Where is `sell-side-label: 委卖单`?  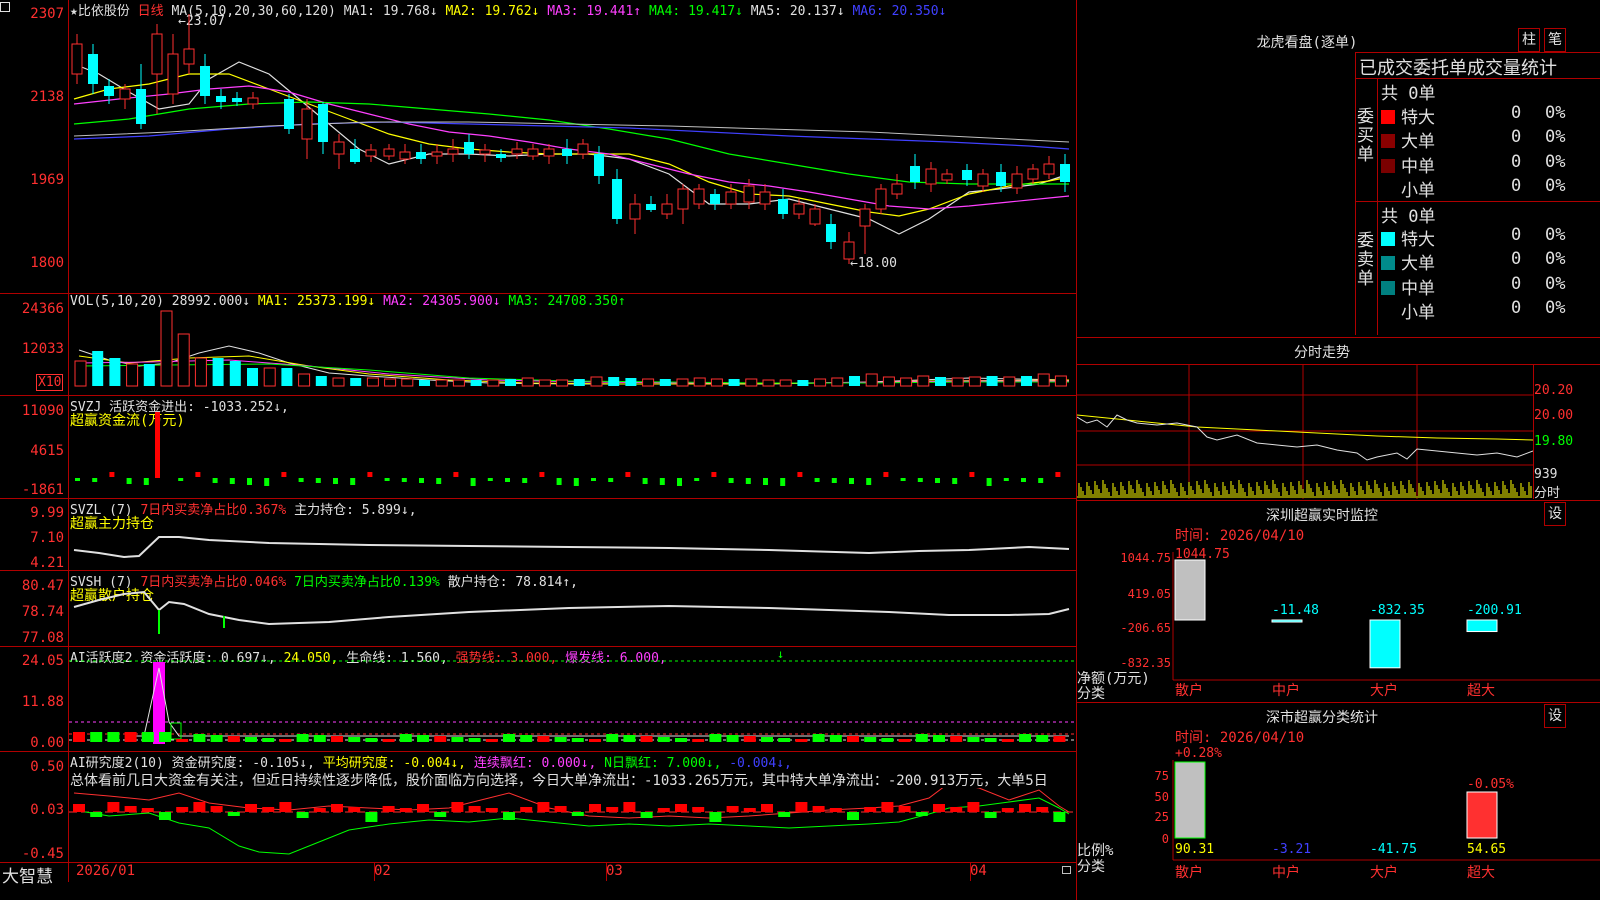
sell-side-label: 委卖单 is located at coordinates (1365, 260).